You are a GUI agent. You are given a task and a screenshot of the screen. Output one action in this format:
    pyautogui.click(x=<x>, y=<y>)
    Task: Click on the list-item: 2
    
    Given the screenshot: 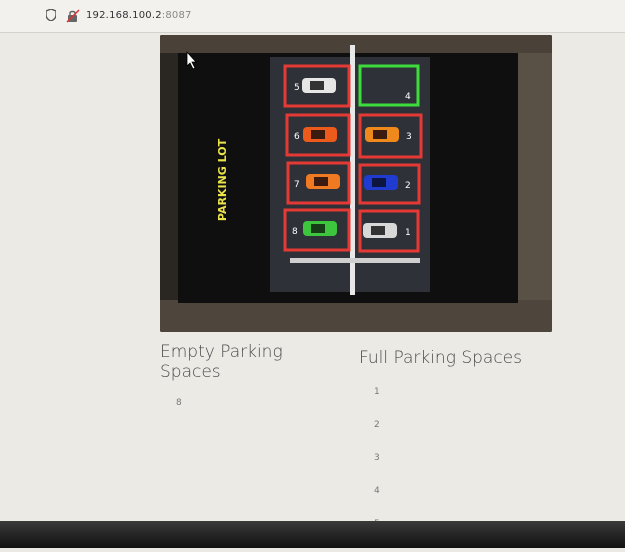 What is the action you would take?
    pyautogui.click(x=377, y=425)
    